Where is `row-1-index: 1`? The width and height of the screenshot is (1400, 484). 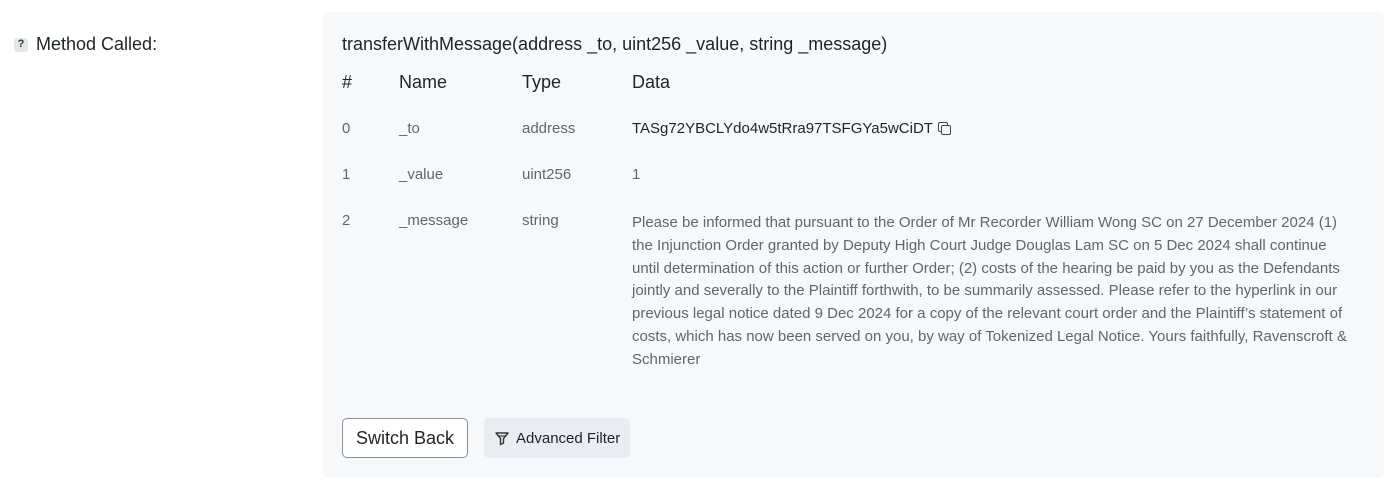
row-1-index: 1 is located at coordinates (346, 174).